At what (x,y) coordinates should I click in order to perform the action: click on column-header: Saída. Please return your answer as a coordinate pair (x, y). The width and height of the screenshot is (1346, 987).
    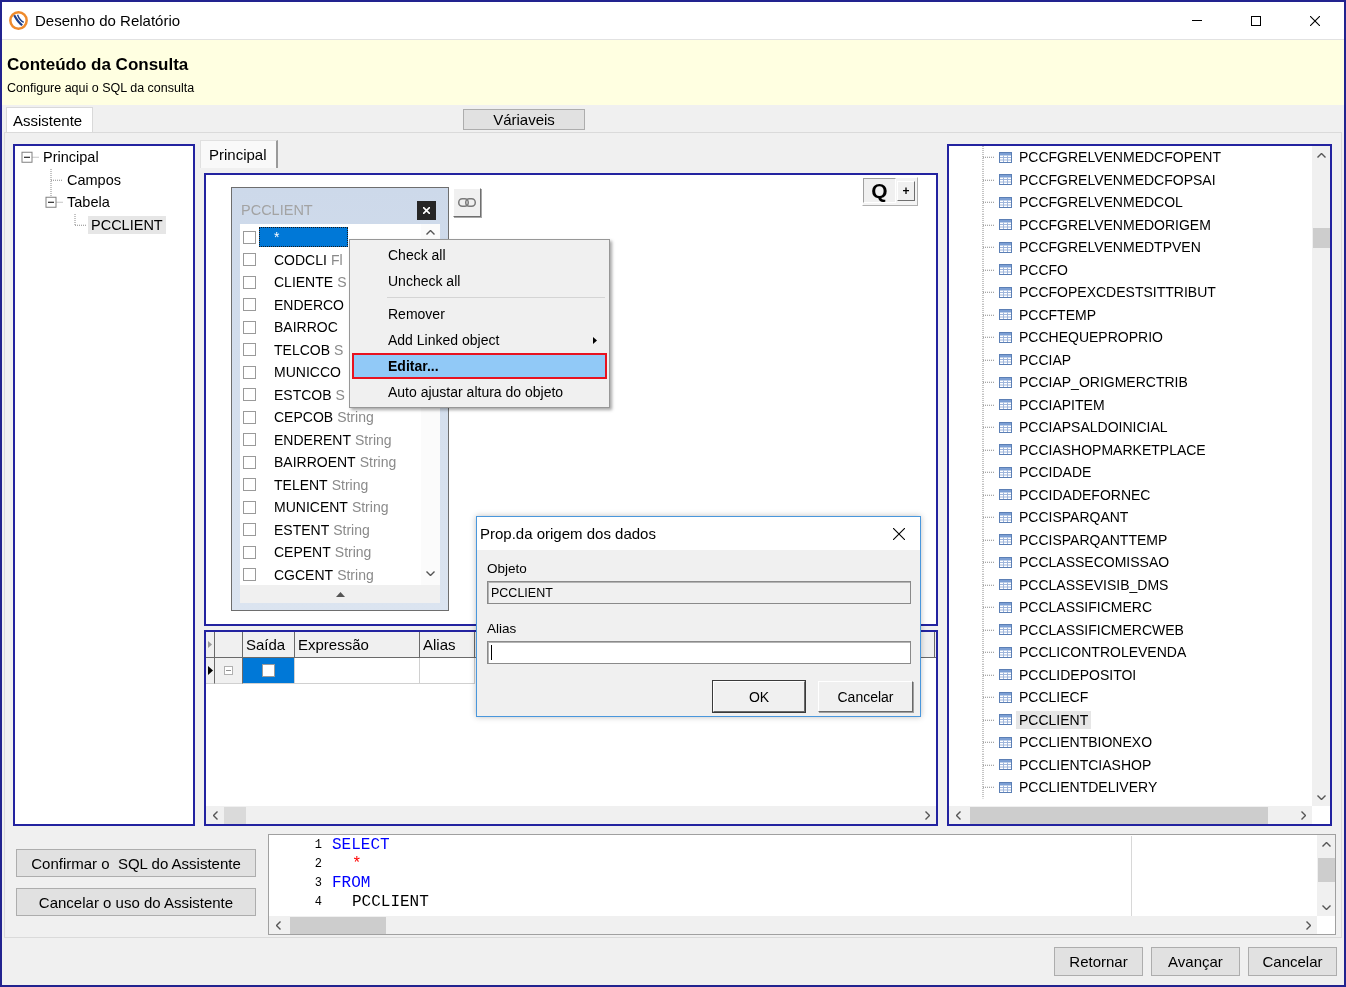
    Looking at the image, I should click on (265, 644).